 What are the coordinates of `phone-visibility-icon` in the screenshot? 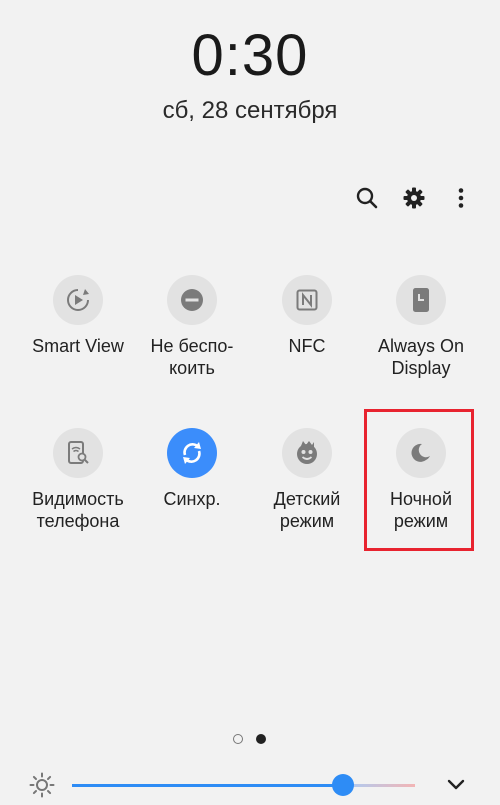 It's located at (78, 452).